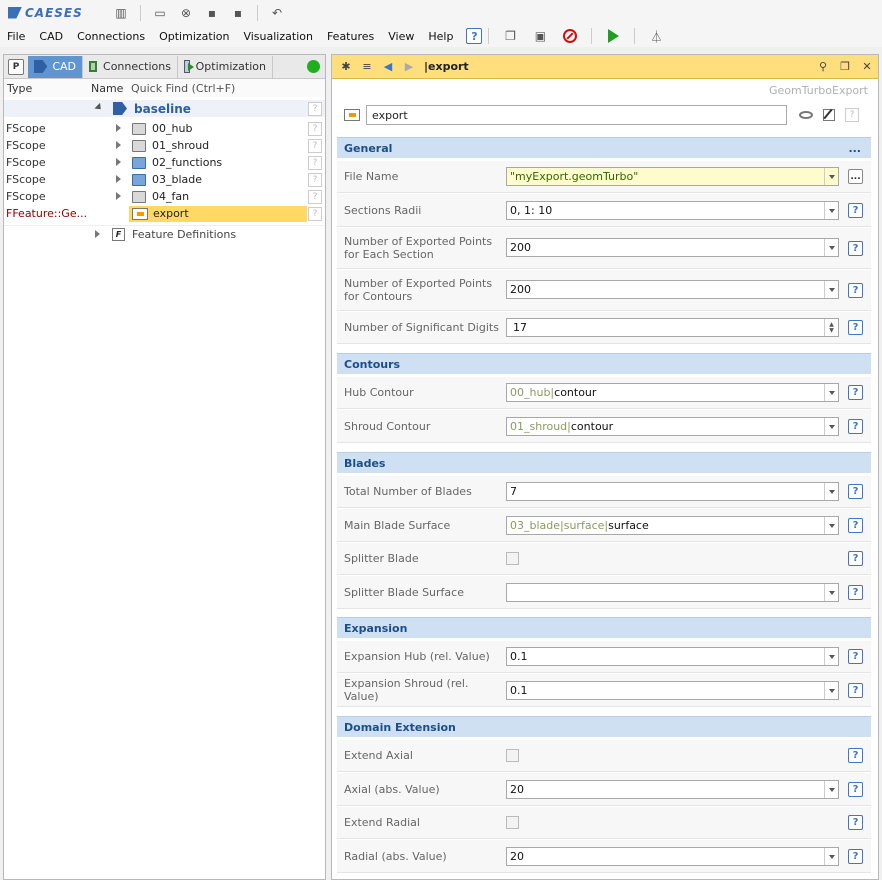 The width and height of the screenshot is (882, 880). What do you see at coordinates (806, 115) in the screenshot?
I see `eye-icon` at bounding box center [806, 115].